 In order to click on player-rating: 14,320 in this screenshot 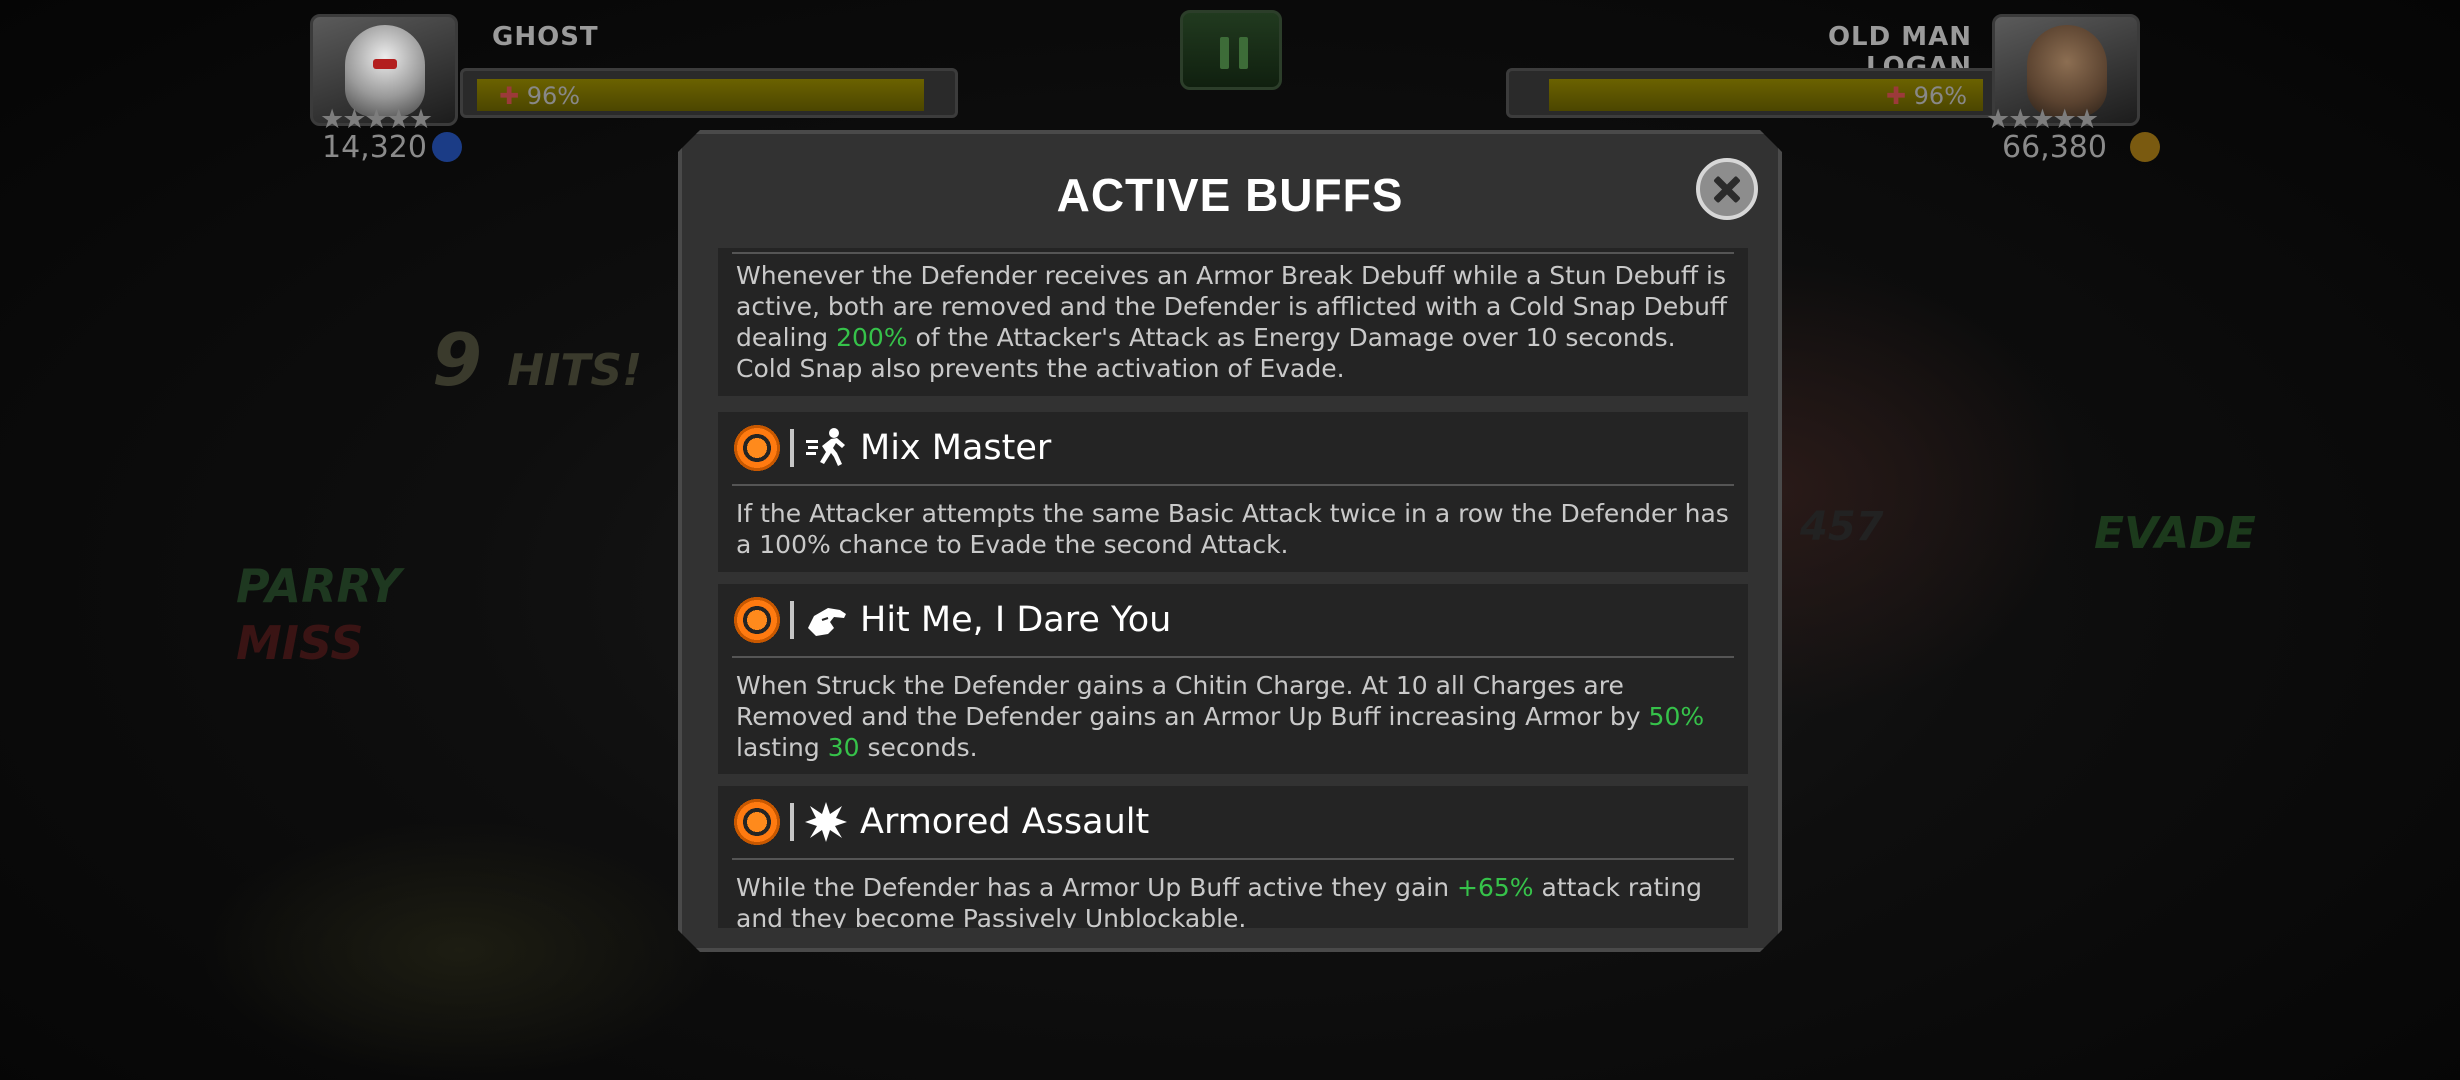, I will do `click(374, 147)`.